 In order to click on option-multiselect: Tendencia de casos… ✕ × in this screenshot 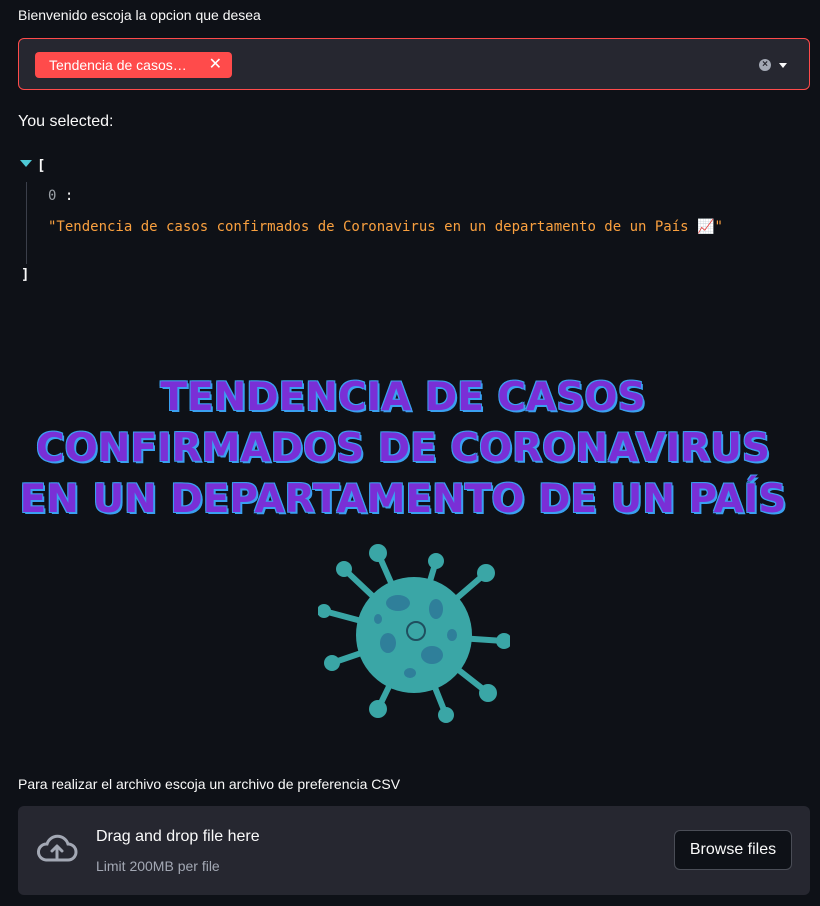, I will do `click(414, 64)`.